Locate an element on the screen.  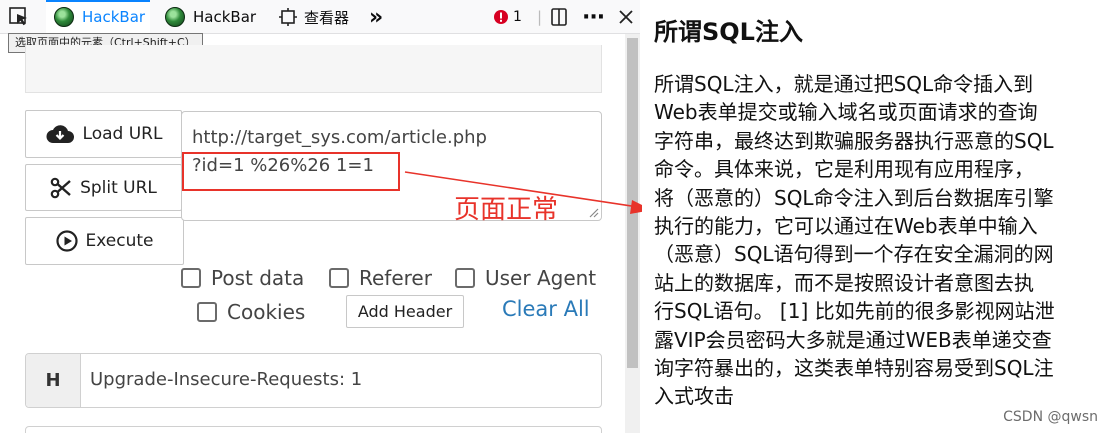
element-picker-button is located at coordinates (19, 17).